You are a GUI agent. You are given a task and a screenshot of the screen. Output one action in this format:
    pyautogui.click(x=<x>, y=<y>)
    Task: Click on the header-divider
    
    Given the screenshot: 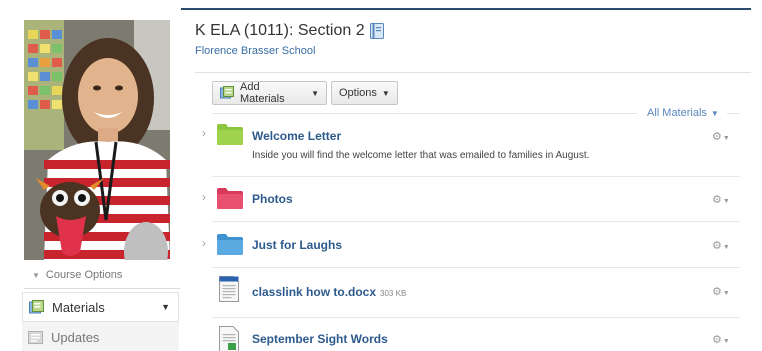 What is the action you would take?
    pyautogui.click(x=473, y=72)
    